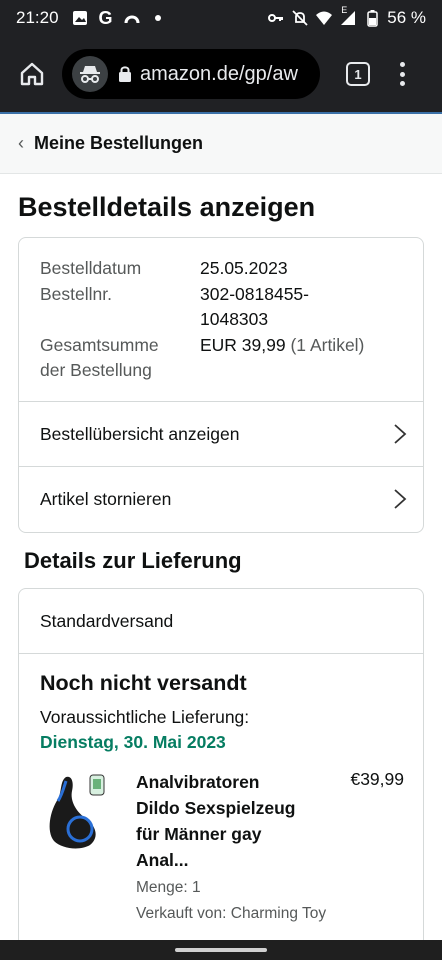 The height and width of the screenshot is (960, 442). Describe the element at coordinates (125, 74) in the screenshot. I see `lock-icon` at that location.